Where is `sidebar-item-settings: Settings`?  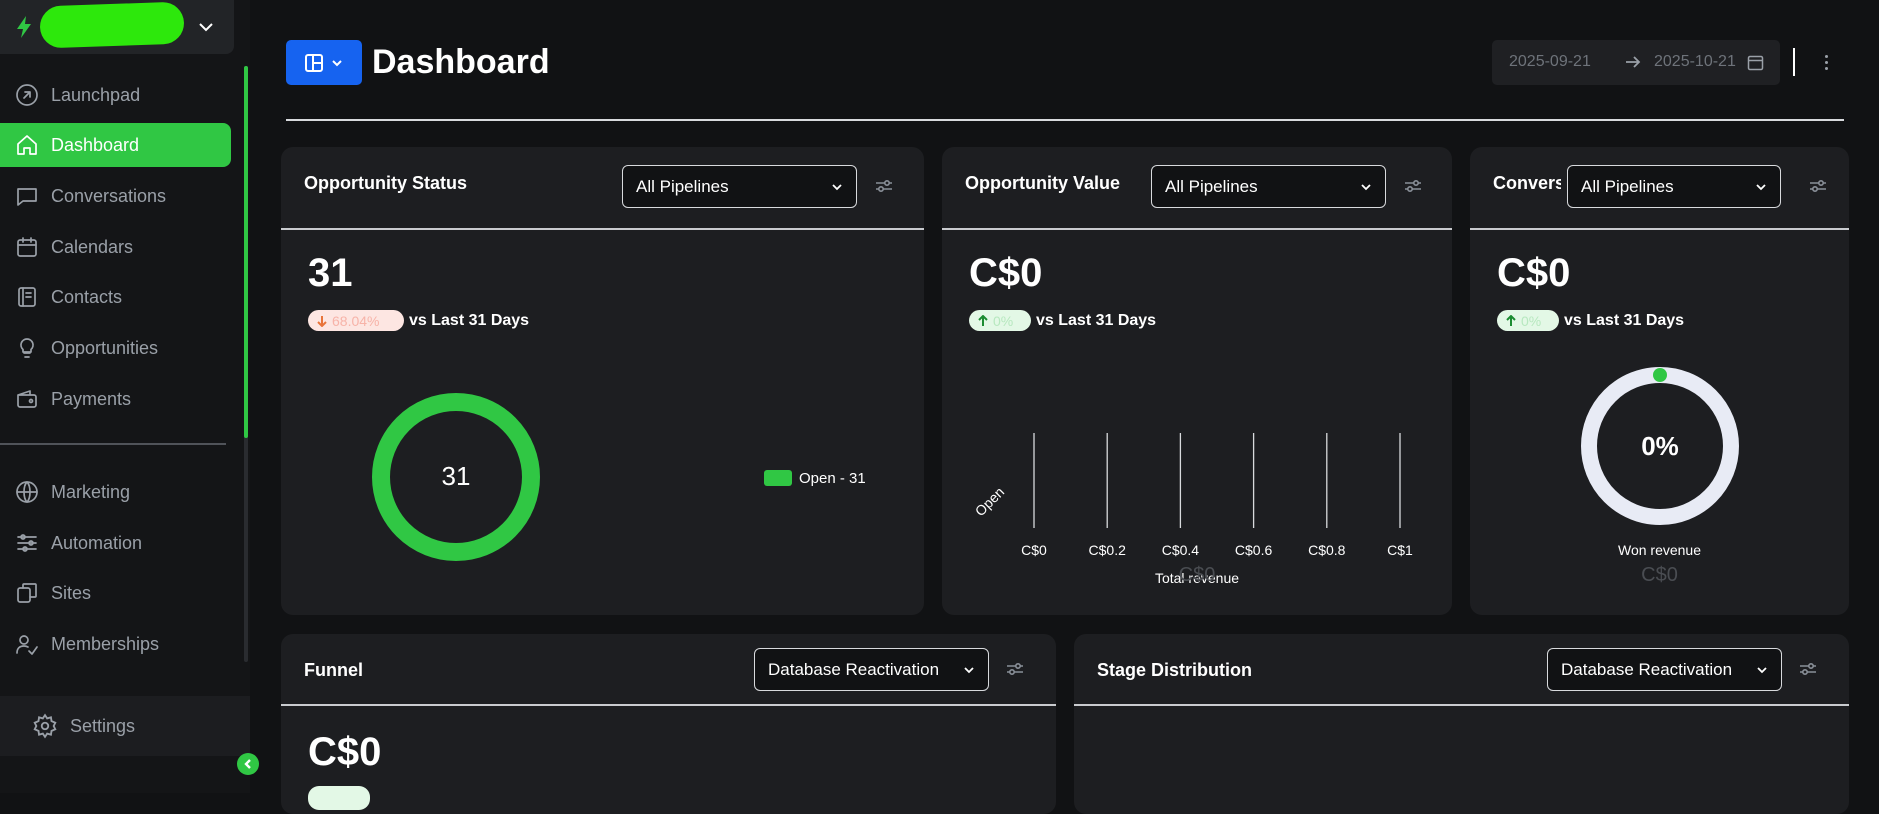 sidebar-item-settings: Settings is located at coordinates (83, 726).